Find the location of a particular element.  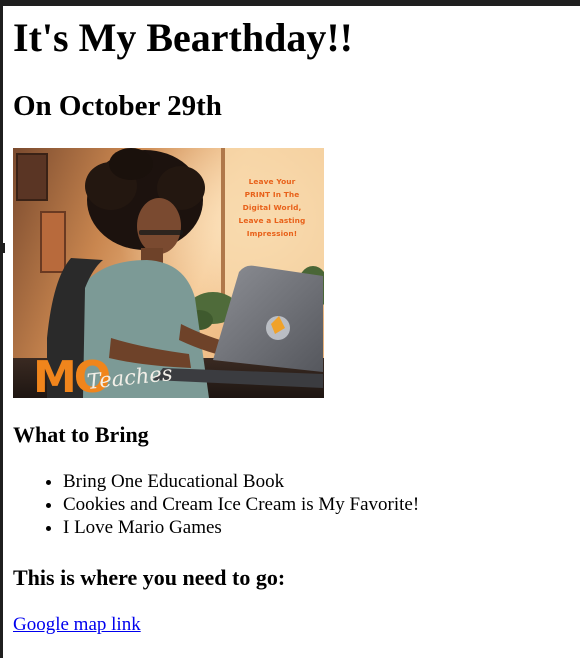

list-item: I Love Mario Games is located at coordinates (241, 527).